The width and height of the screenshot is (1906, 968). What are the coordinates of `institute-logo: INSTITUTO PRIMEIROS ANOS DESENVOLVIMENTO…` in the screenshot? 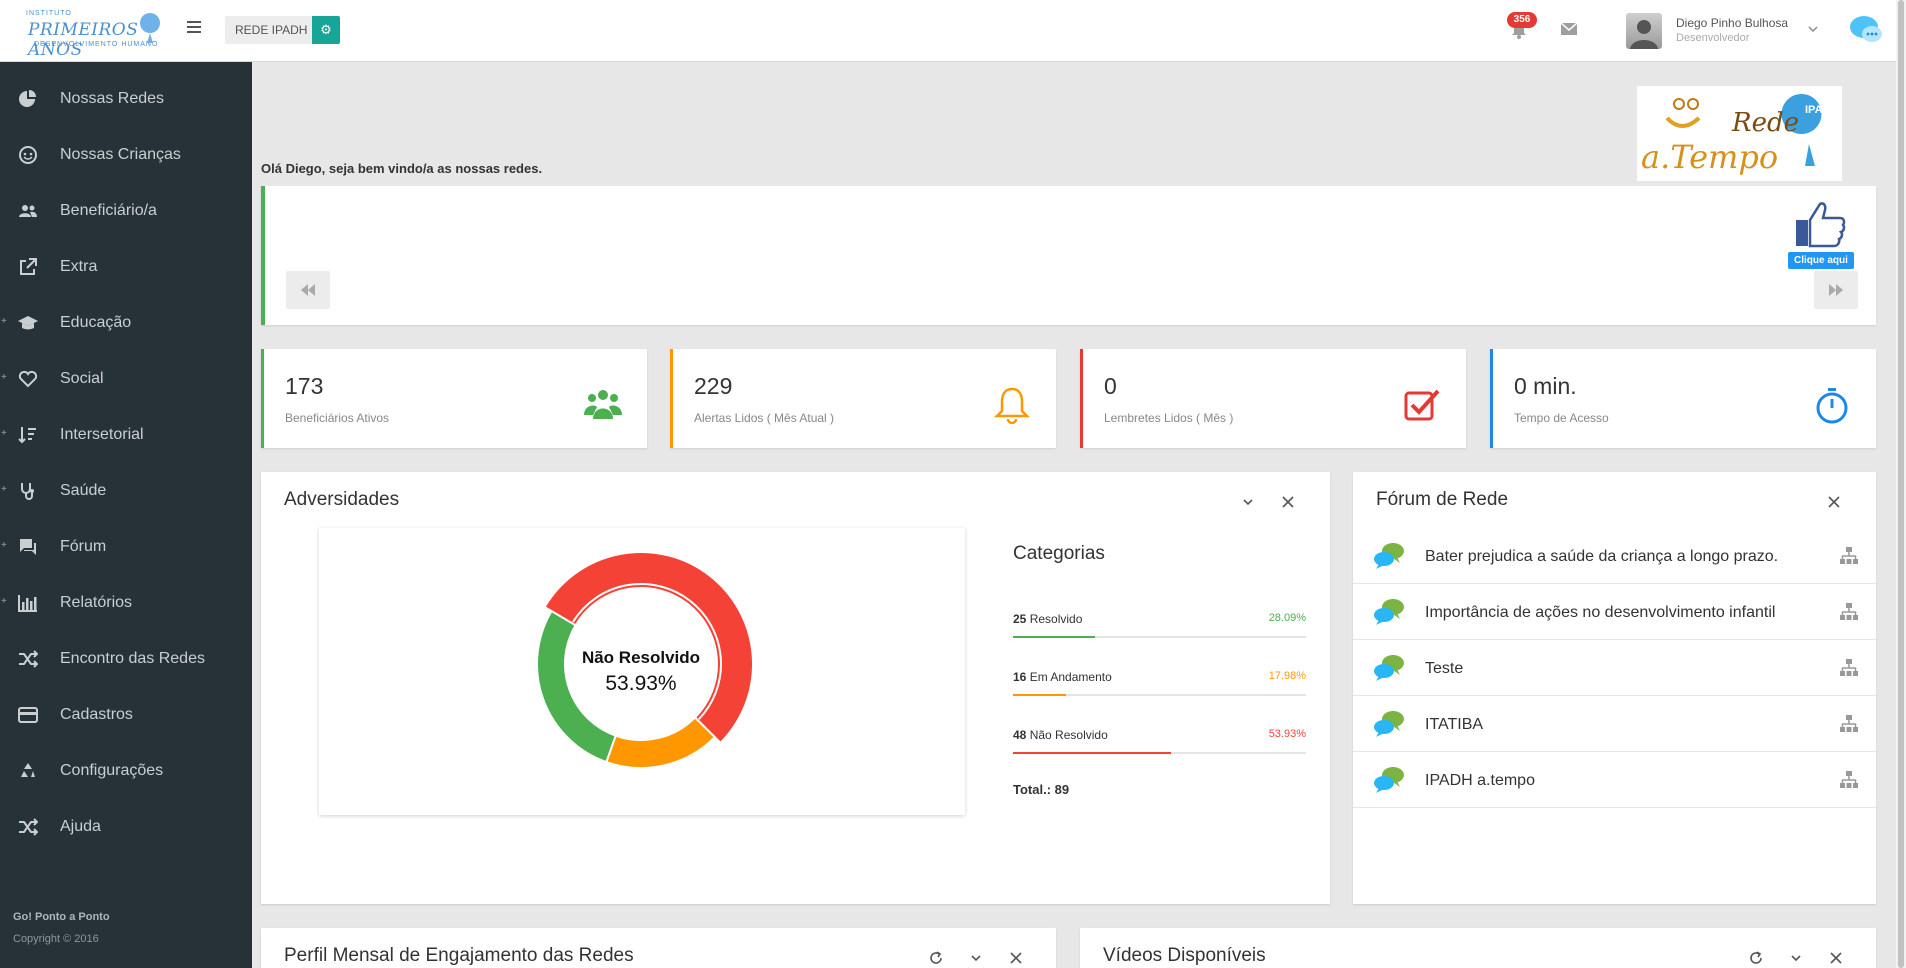 It's located at (93, 34).